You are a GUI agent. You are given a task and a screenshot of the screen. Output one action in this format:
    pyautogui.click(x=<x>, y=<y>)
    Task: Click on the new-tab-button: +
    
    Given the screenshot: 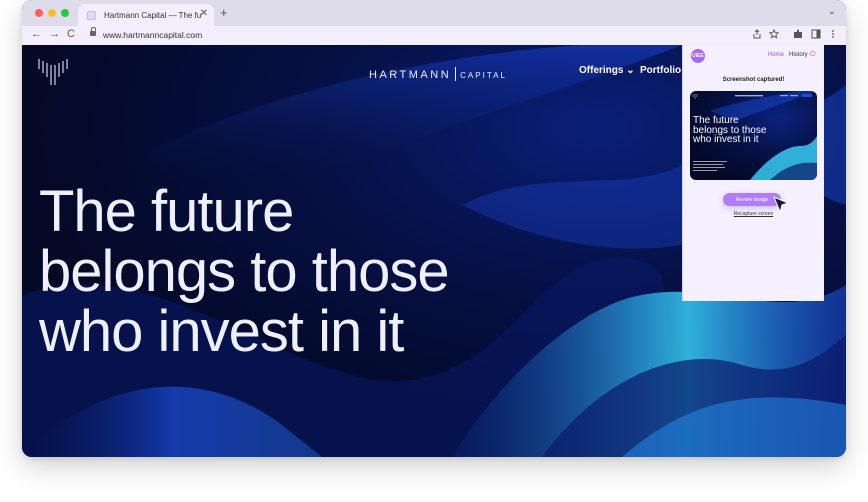 What is the action you would take?
    pyautogui.click(x=224, y=12)
    